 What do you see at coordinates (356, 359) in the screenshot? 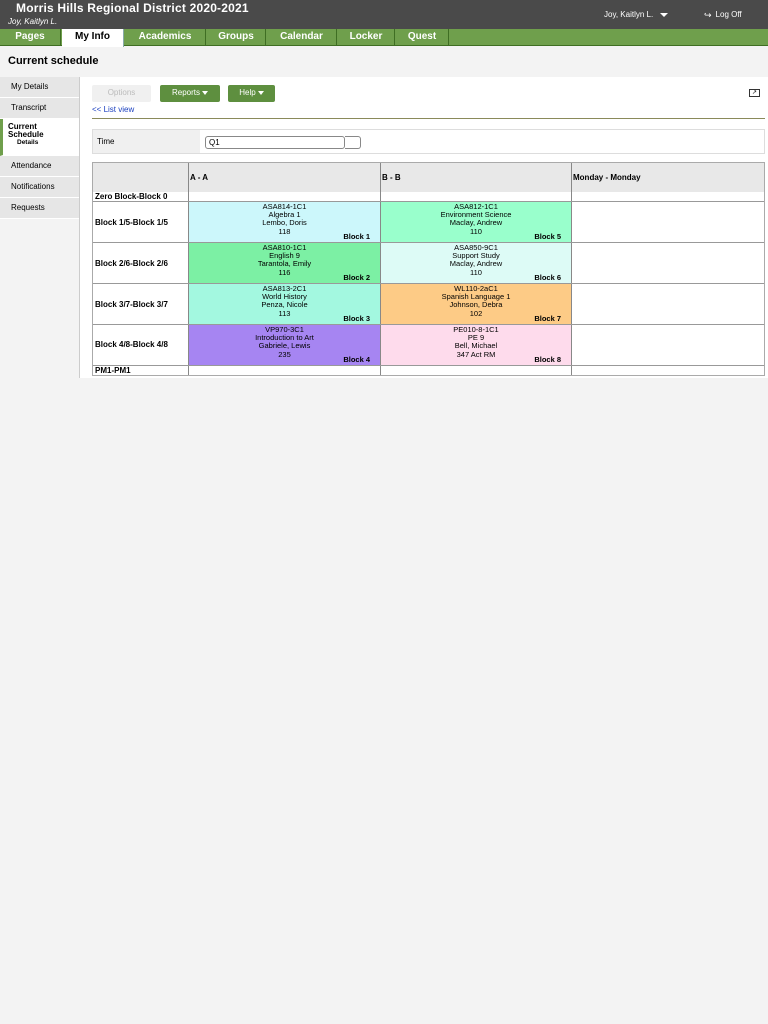
I see `class-block: Block 4` at bounding box center [356, 359].